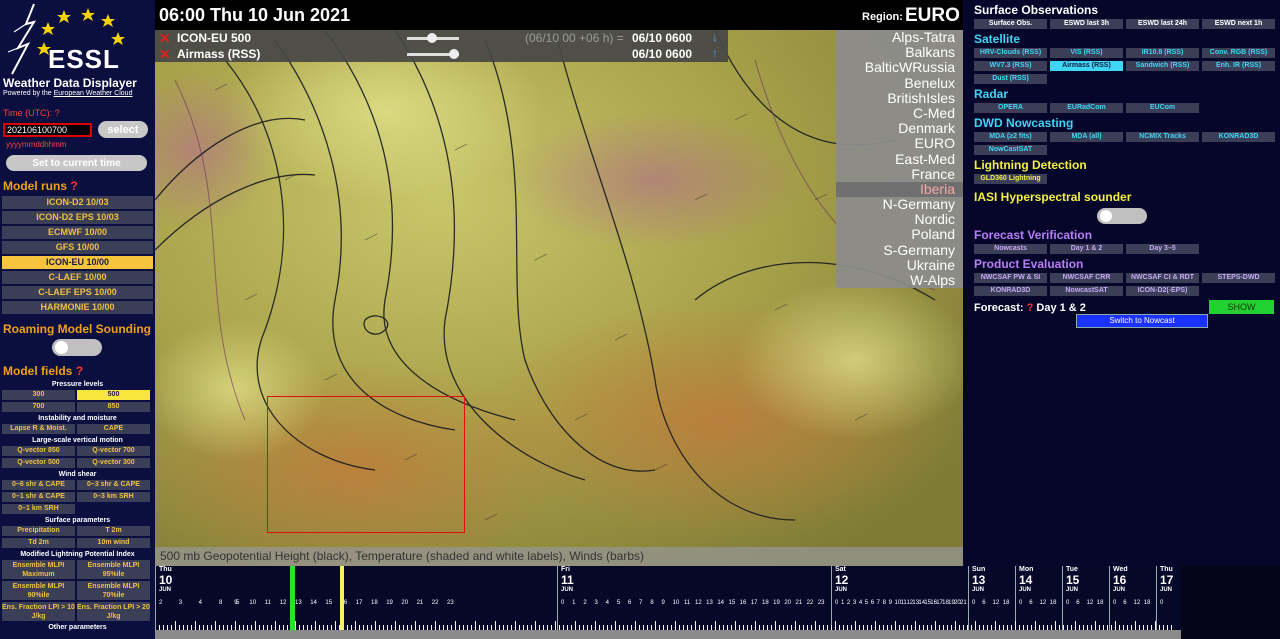 The image size is (1280, 639). Describe the element at coordinates (38, 429) in the screenshot. I see `field-button: Lapse R & Moist.` at that location.